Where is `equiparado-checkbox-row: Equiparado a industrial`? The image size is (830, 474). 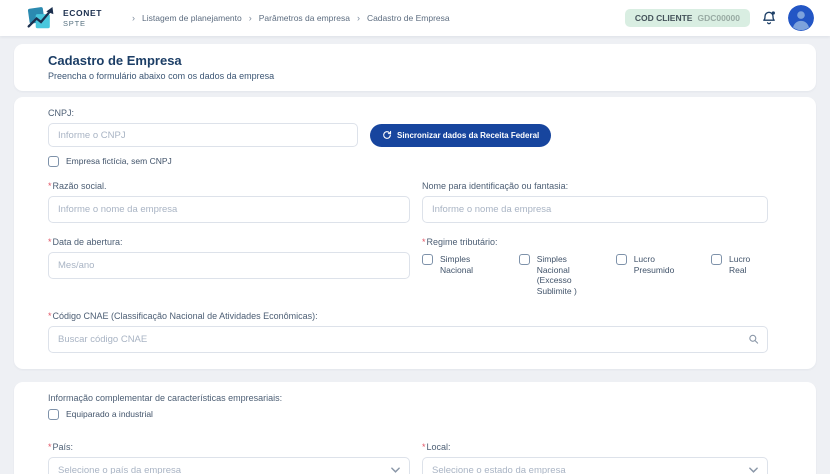
equiparado-checkbox-row: Equiparado a industrial is located at coordinates (408, 414).